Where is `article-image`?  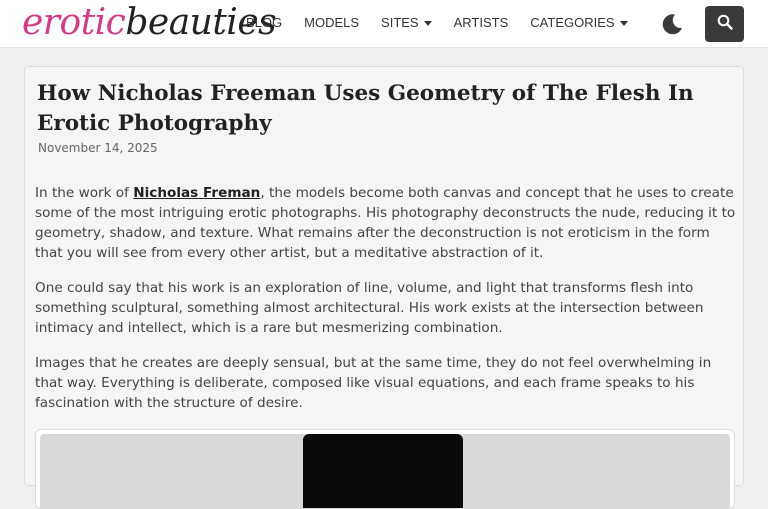 article-image is located at coordinates (385, 471).